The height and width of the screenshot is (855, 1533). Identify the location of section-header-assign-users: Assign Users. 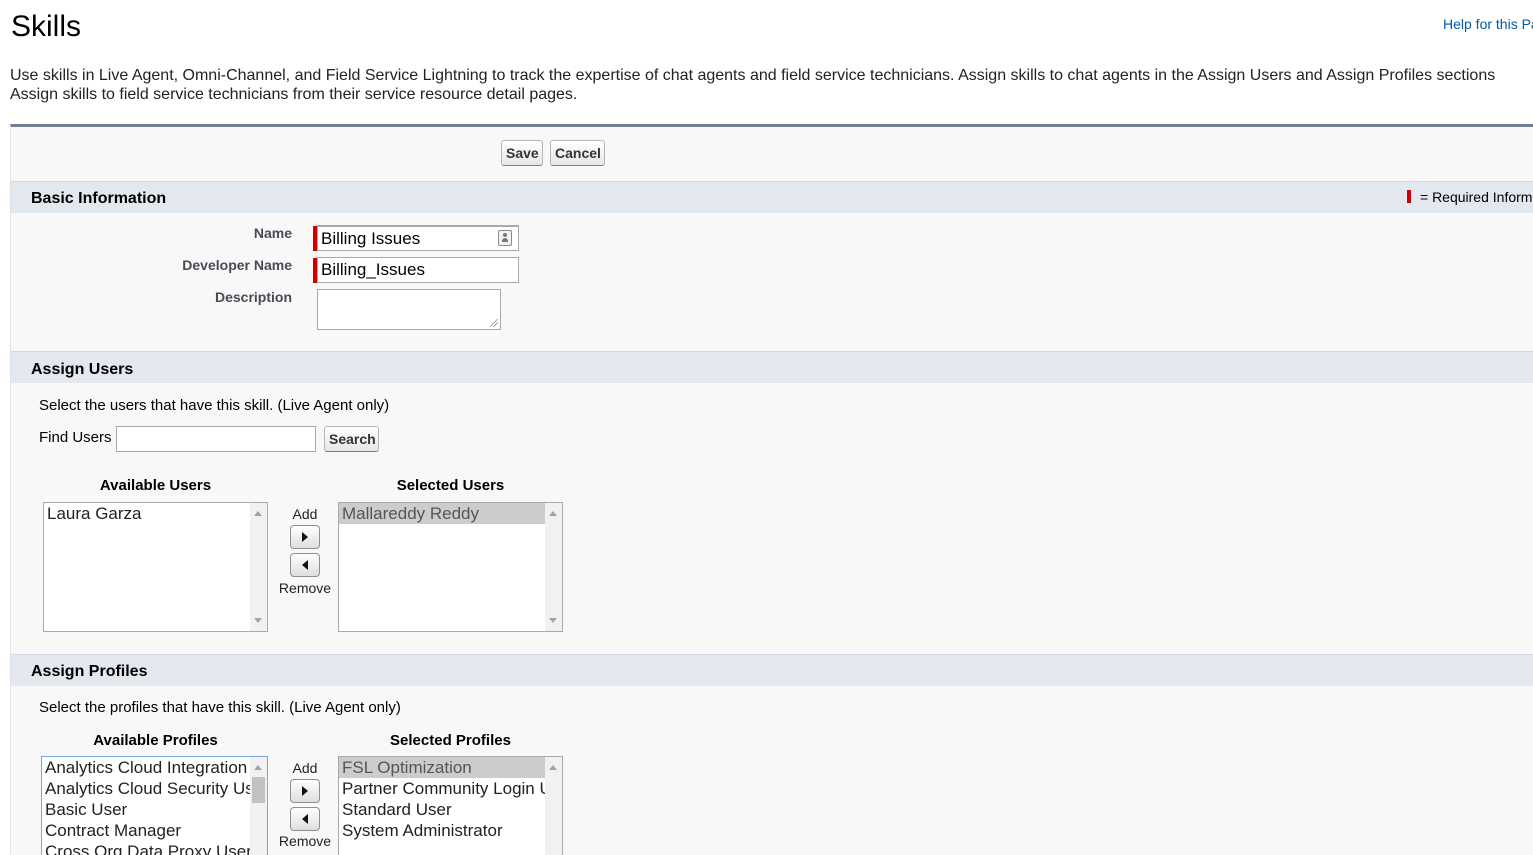
(772, 367).